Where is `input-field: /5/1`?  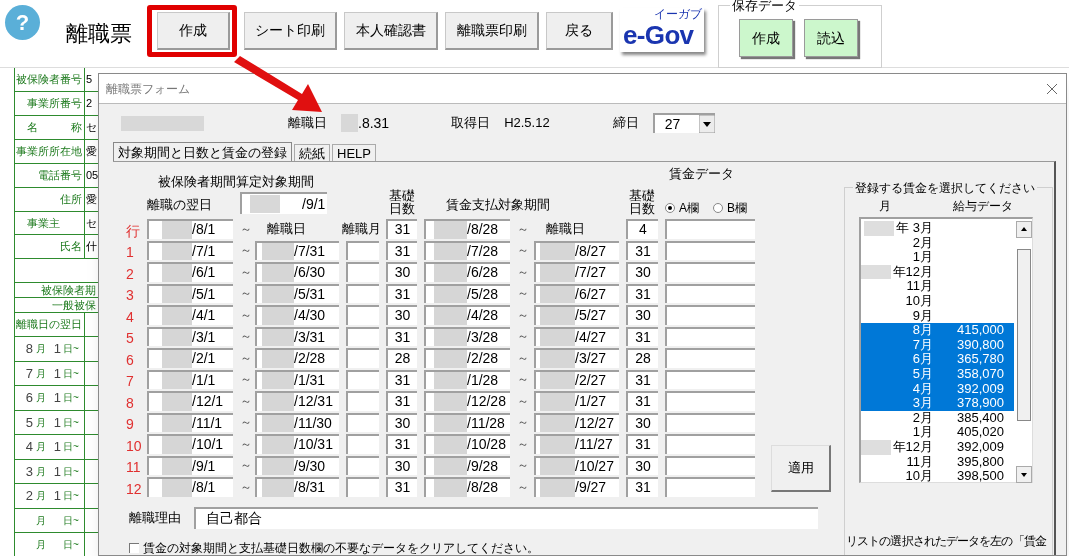
input-field: /5/1 is located at coordinates (190, 293).